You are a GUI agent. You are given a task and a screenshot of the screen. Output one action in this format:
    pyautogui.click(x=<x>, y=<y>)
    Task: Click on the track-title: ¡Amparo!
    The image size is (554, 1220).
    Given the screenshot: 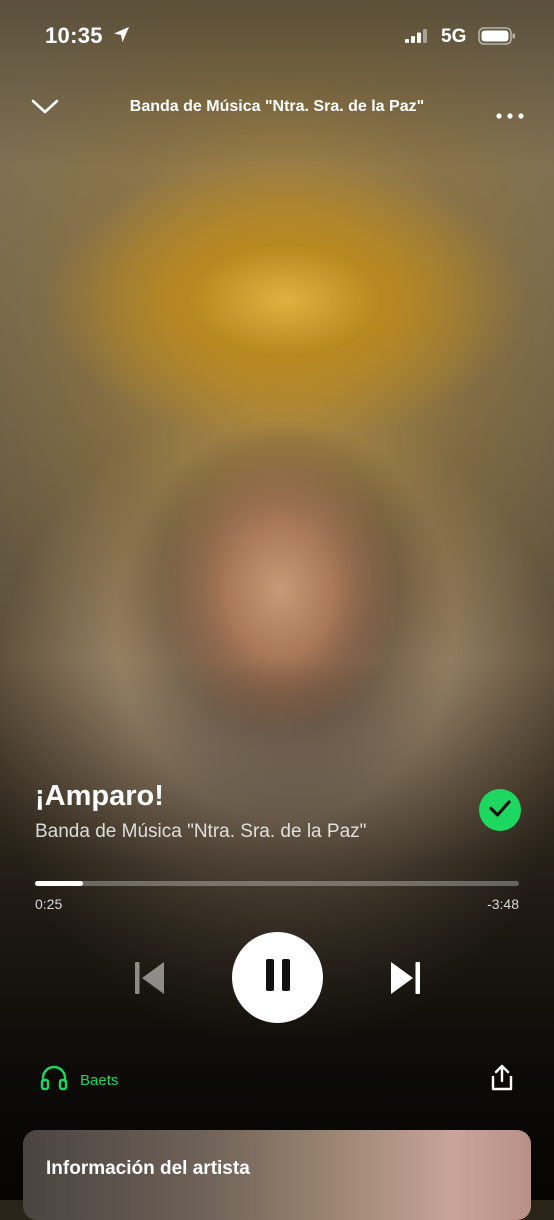 What is the action you would take?
    pyautogui.click(x=99, y=796)
    